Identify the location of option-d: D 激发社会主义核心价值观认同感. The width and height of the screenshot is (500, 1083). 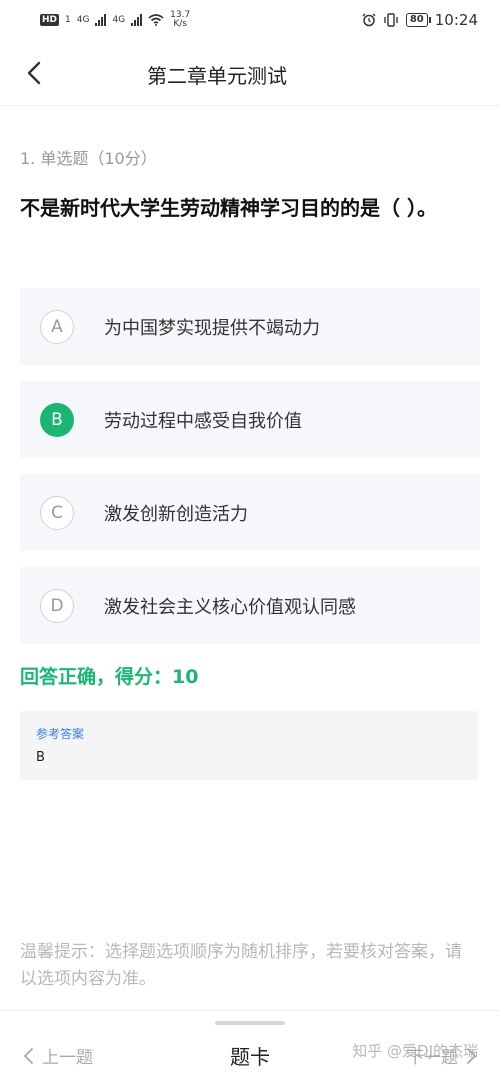
(250, 605).